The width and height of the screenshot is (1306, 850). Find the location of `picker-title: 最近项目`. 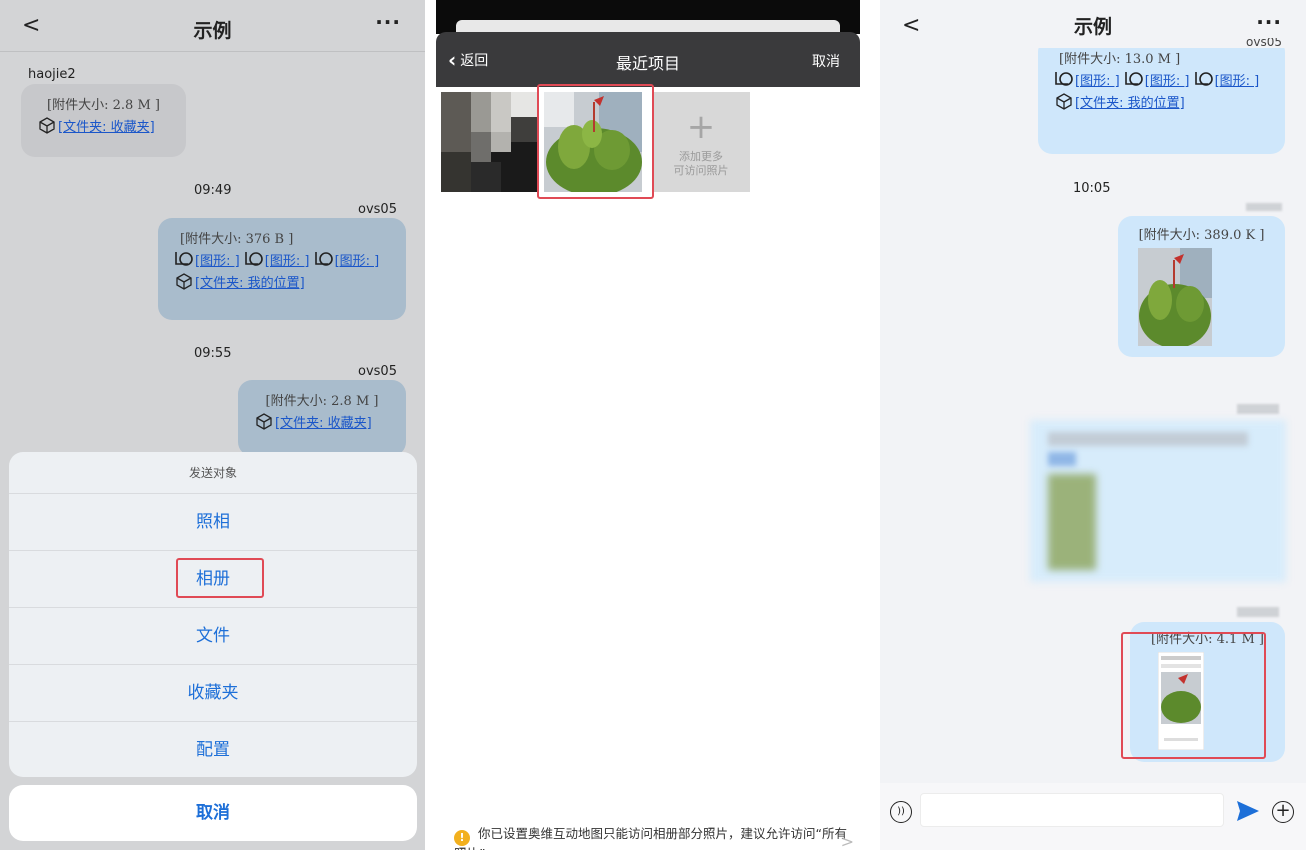

picker-title: 最近项目 is located at coordinates (647, 63).